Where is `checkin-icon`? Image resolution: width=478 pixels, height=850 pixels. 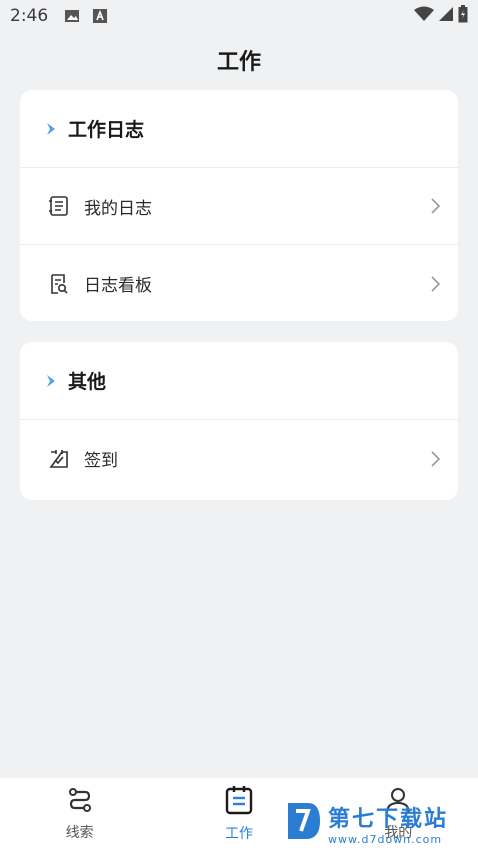 checkin-icon is located at coordinates (59, 459).